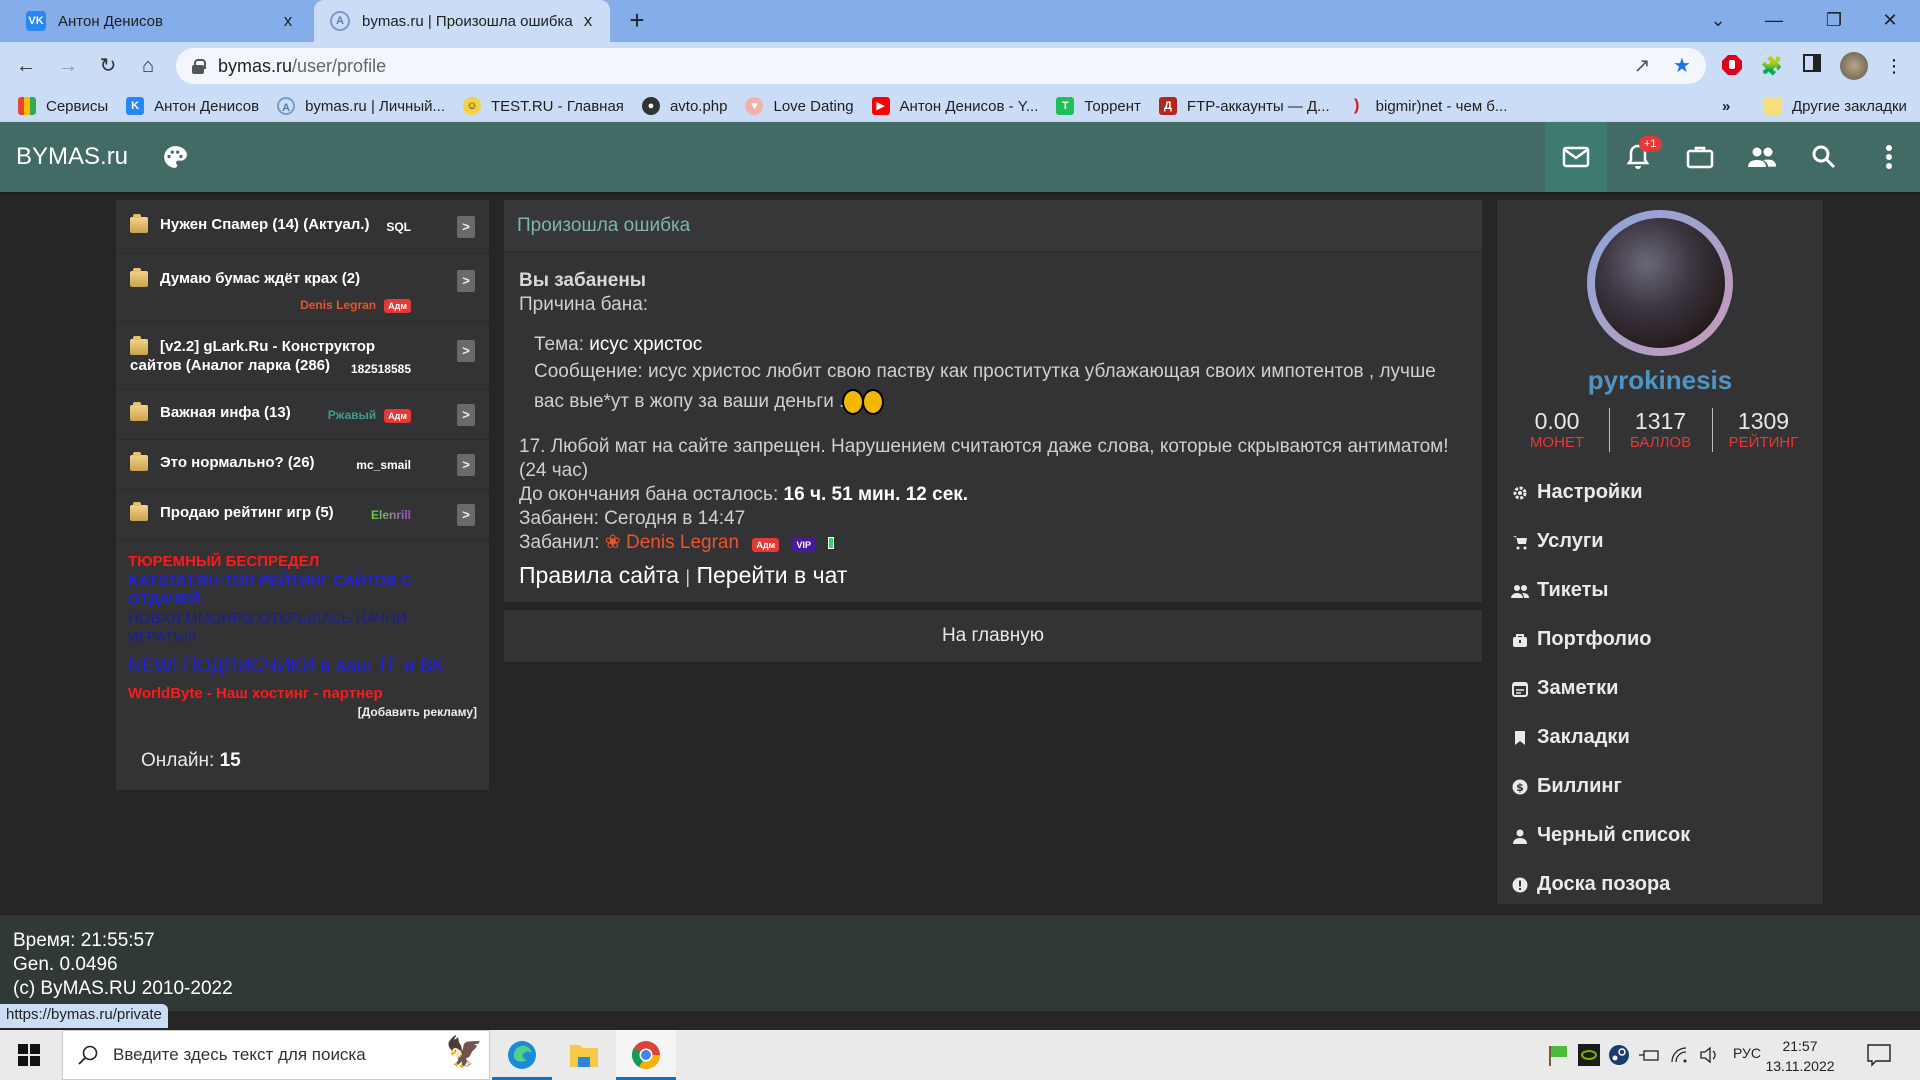 This screenshot has width=1920, height=1080. I want to click on forward-button: →, so click(68, 66).